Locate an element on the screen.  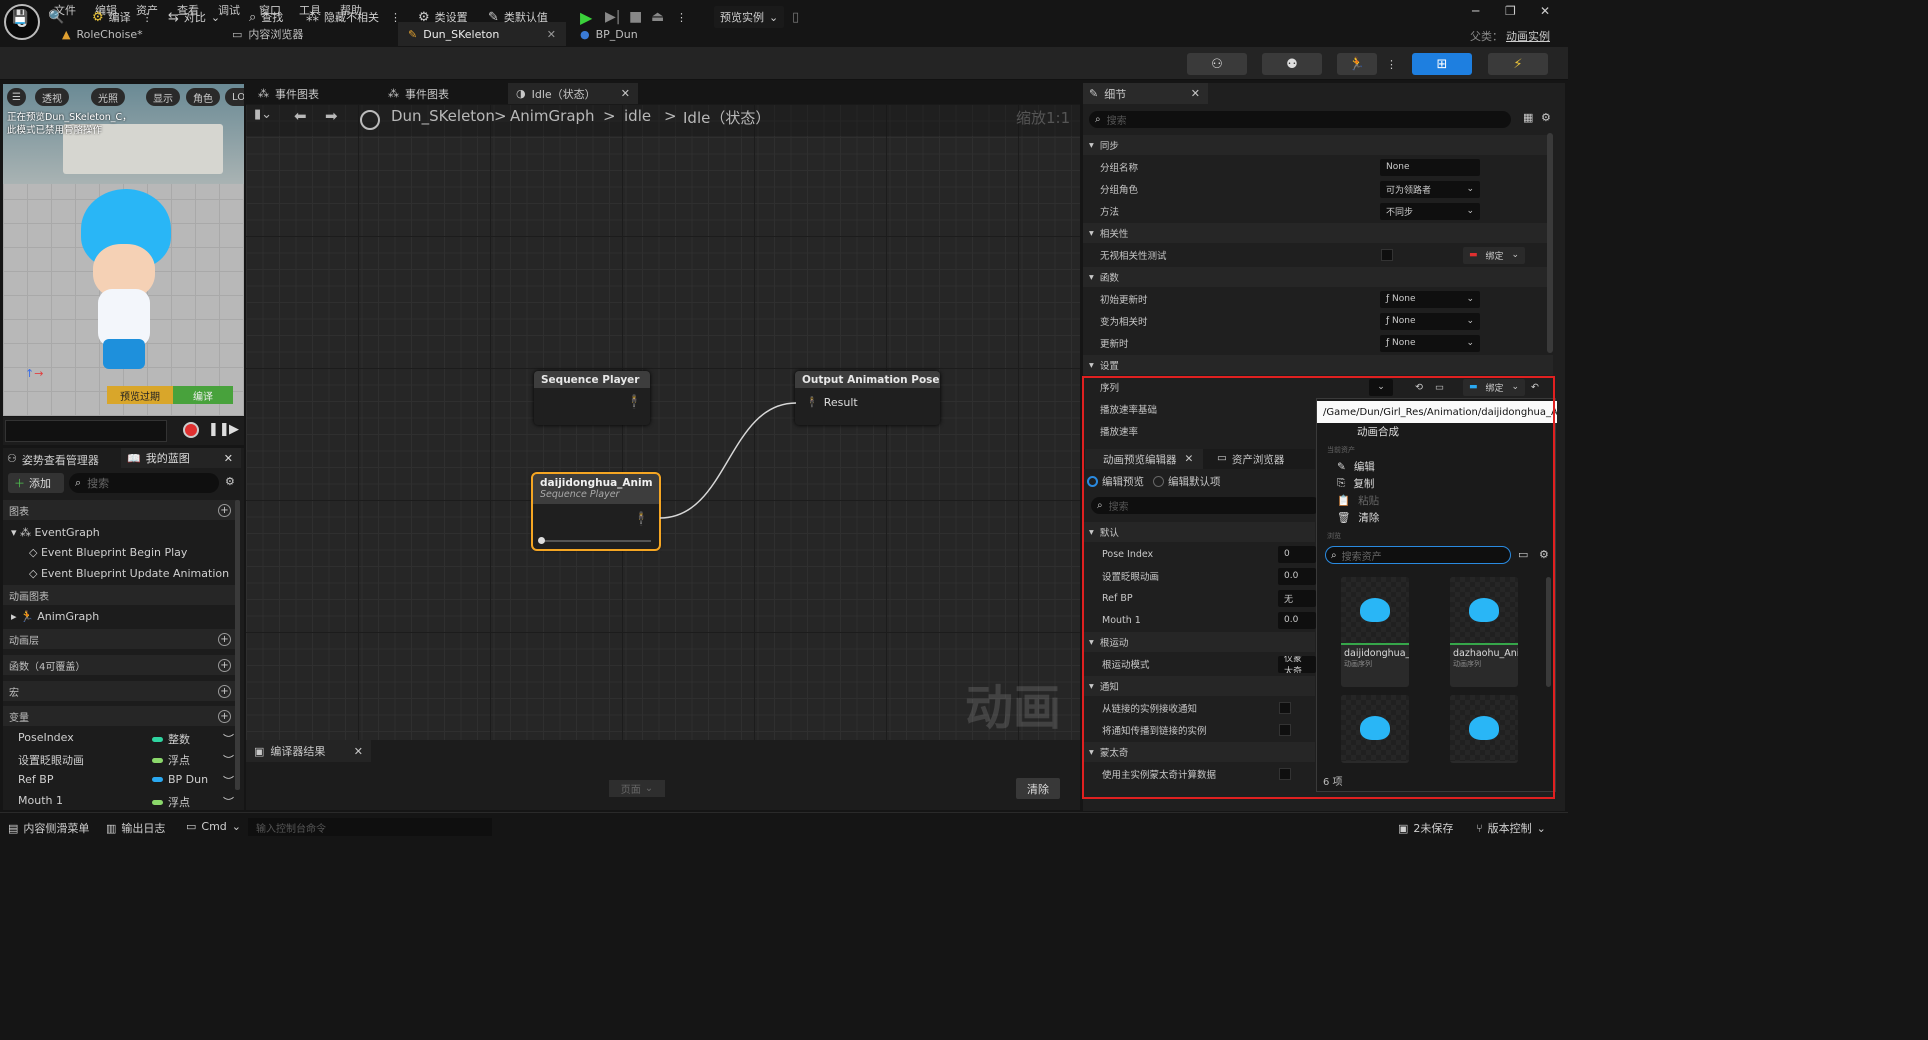
variable-row: 设置眨眼动画 浮点 ︶ is located at coordinates (128, 760).